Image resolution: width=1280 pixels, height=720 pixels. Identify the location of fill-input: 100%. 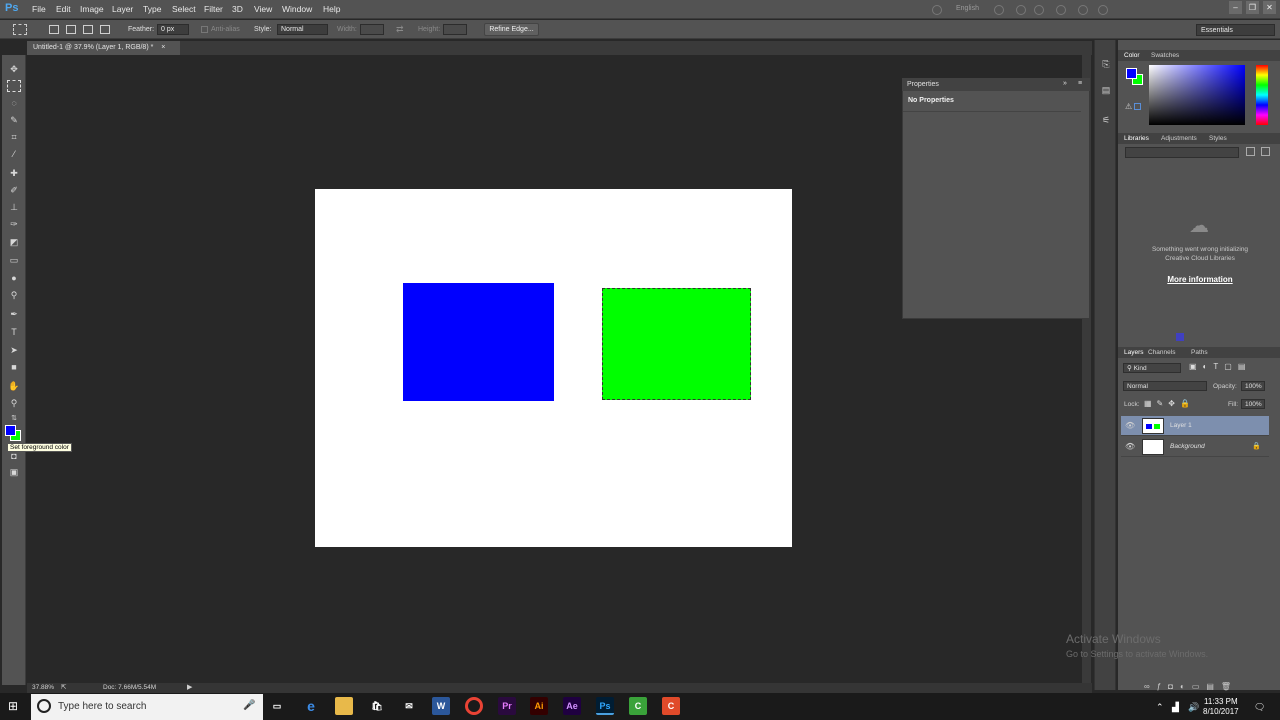
(1253, 404).